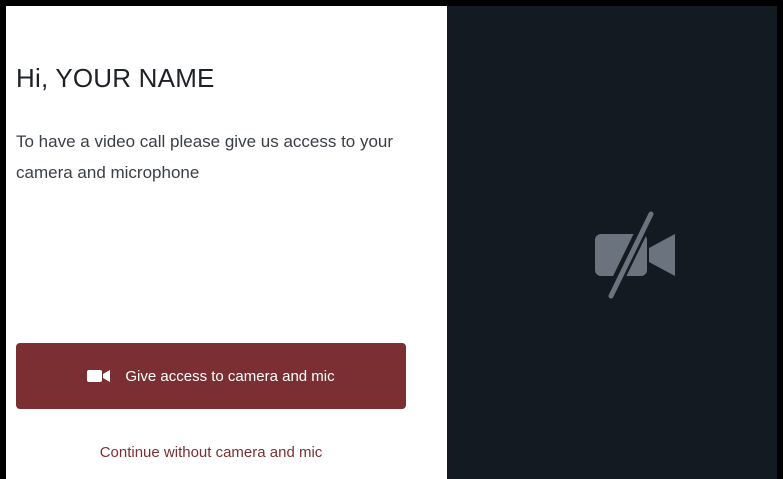 This screenshot has height=479, width=783. I want to click on greeting-title: Hi, YOUR NAME, so click(115, 78).